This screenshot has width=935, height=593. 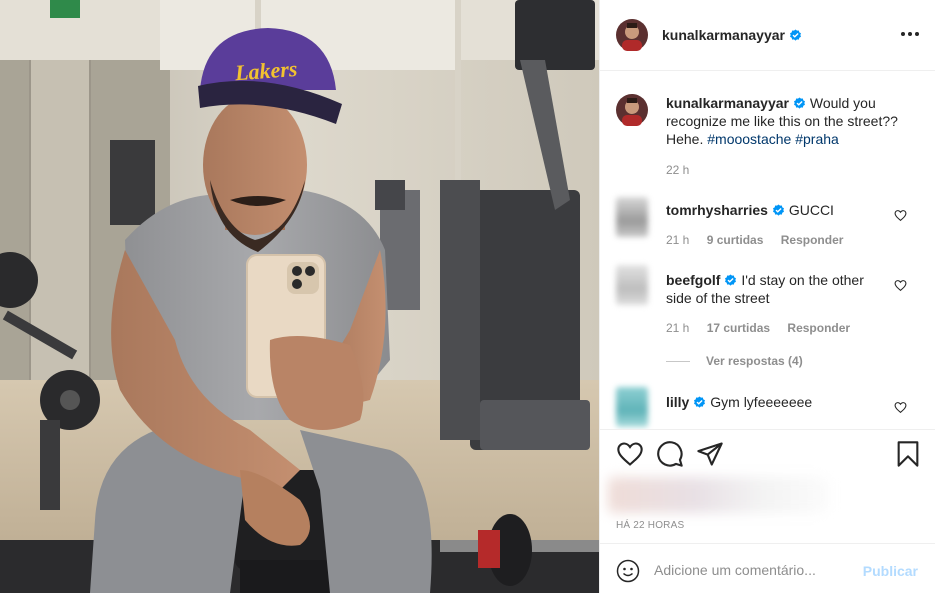 I want to click on view-replies-button: Ver respostas (4), so click(x=734, y=361).